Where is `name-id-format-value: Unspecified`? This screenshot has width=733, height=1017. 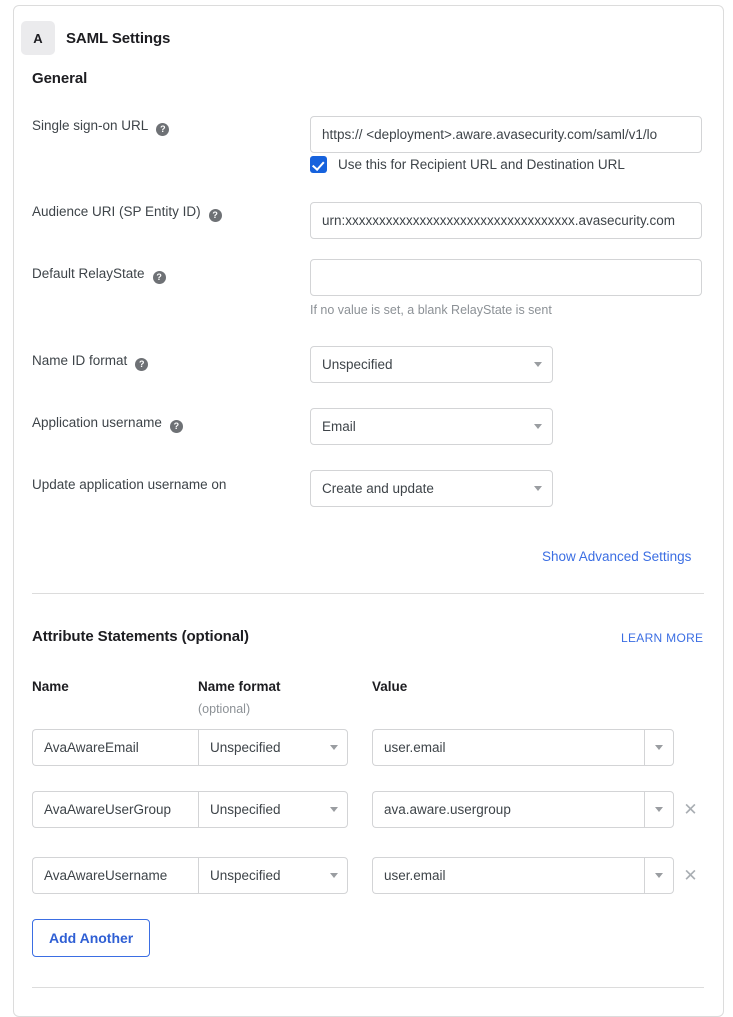 name-id-format-value: Unspecified is located at coordinates (357, 364).